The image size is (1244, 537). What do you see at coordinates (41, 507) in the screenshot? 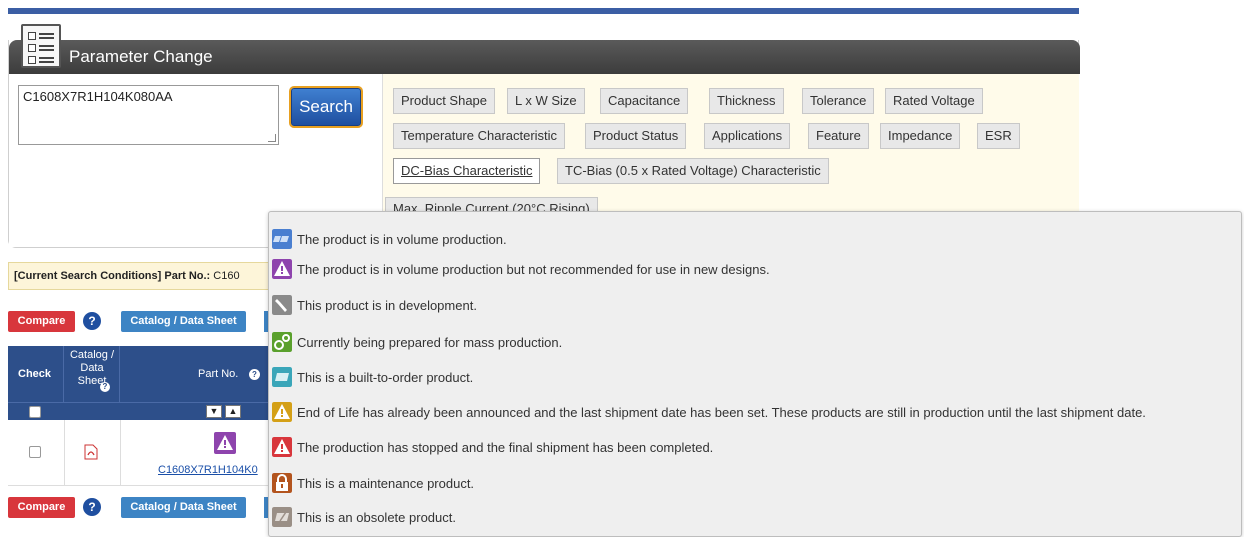
I see `compare-button-bottom: Compare` at bounding box center [41, 507].